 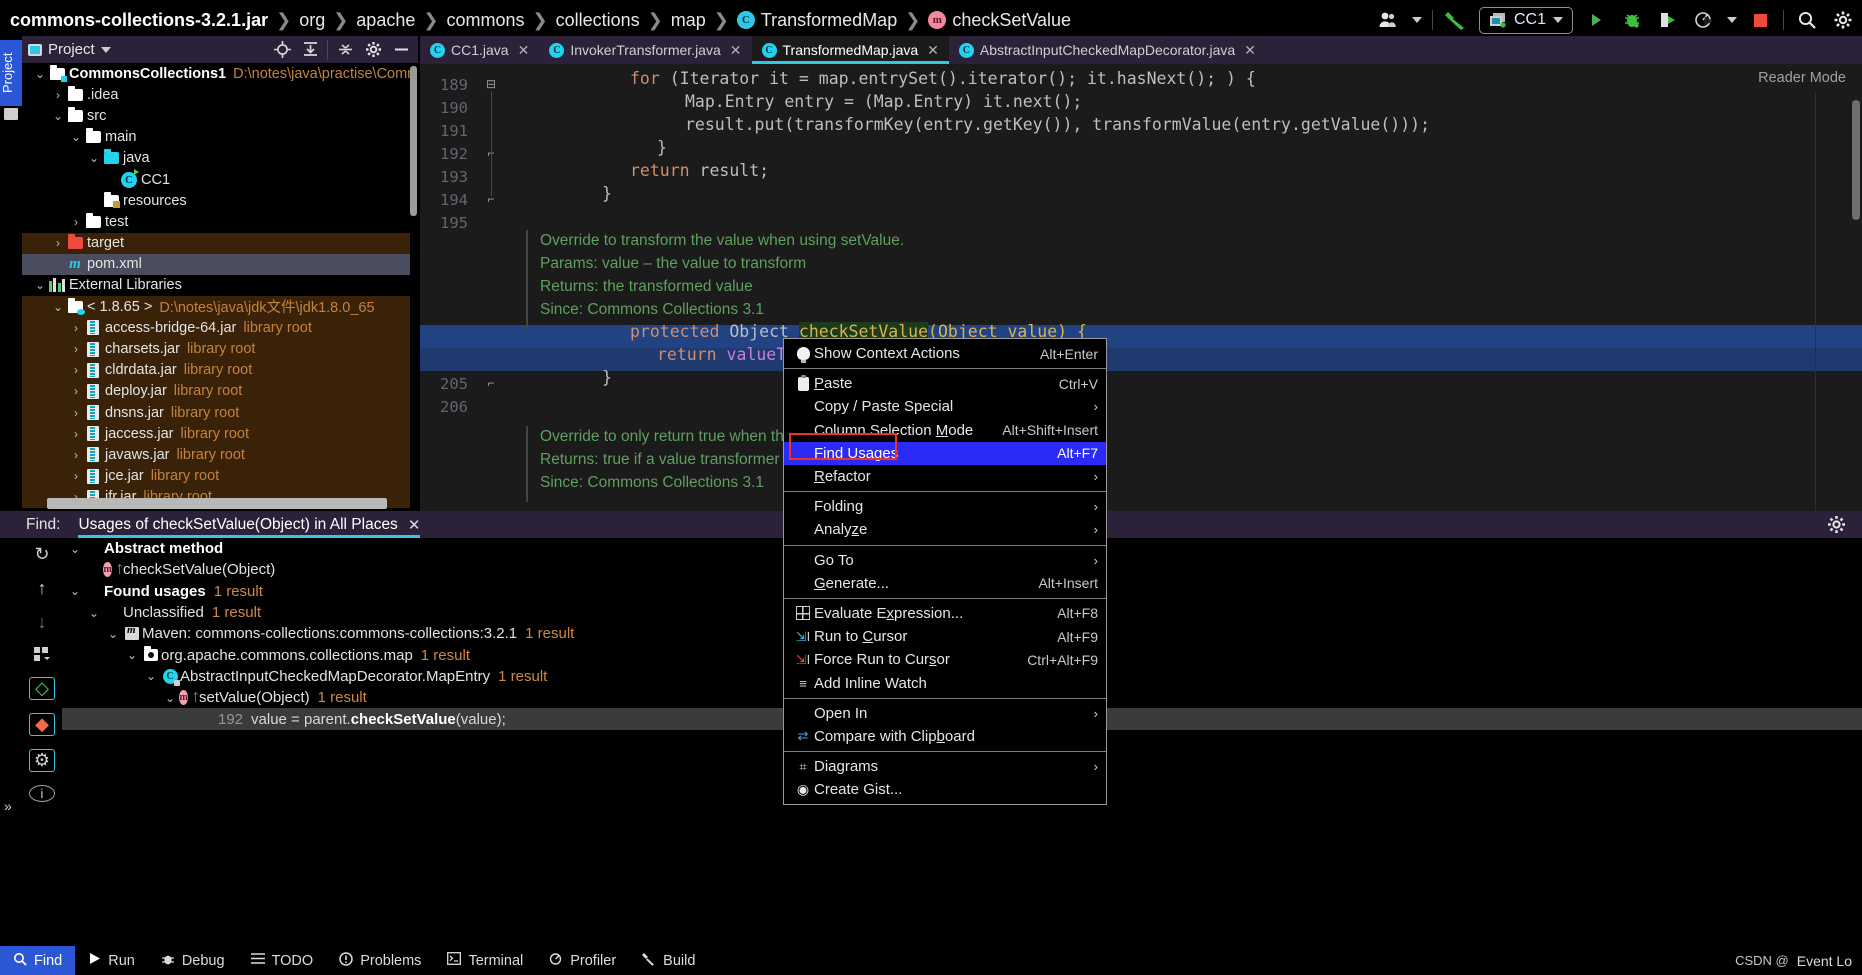 I want to click on editor-tab: C AbstractInputCheckedMapDecorator.java ✕, so click(x=1107, y=50).